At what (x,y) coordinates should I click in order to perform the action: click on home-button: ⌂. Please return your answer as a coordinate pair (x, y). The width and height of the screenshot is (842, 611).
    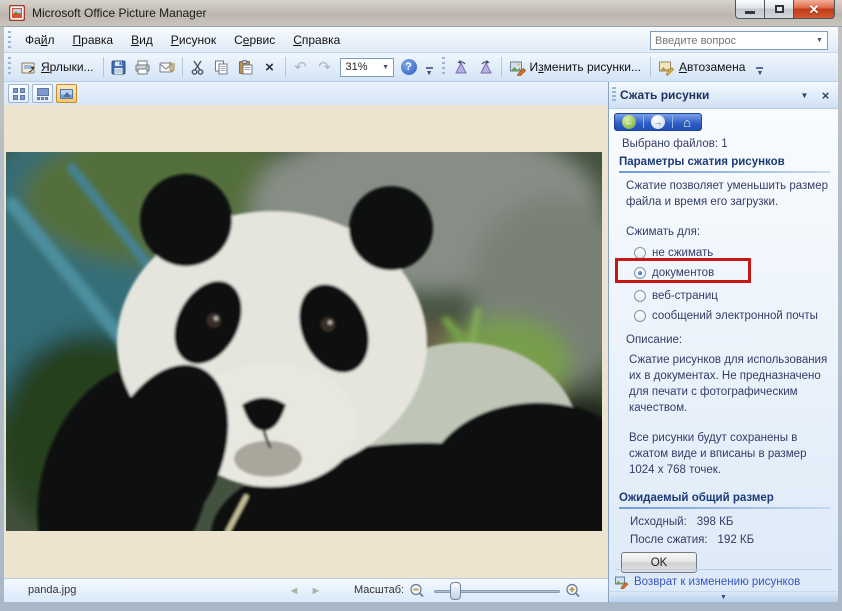
    Looking at the image, I should click on (687, 122).